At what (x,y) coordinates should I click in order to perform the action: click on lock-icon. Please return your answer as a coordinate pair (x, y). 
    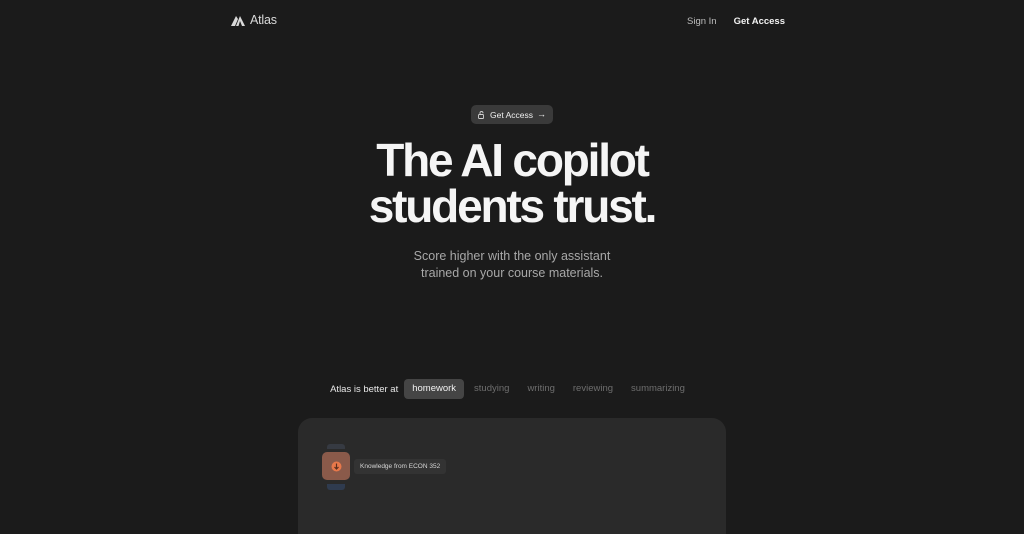
    Looking at the image, I should click on (481, 114).